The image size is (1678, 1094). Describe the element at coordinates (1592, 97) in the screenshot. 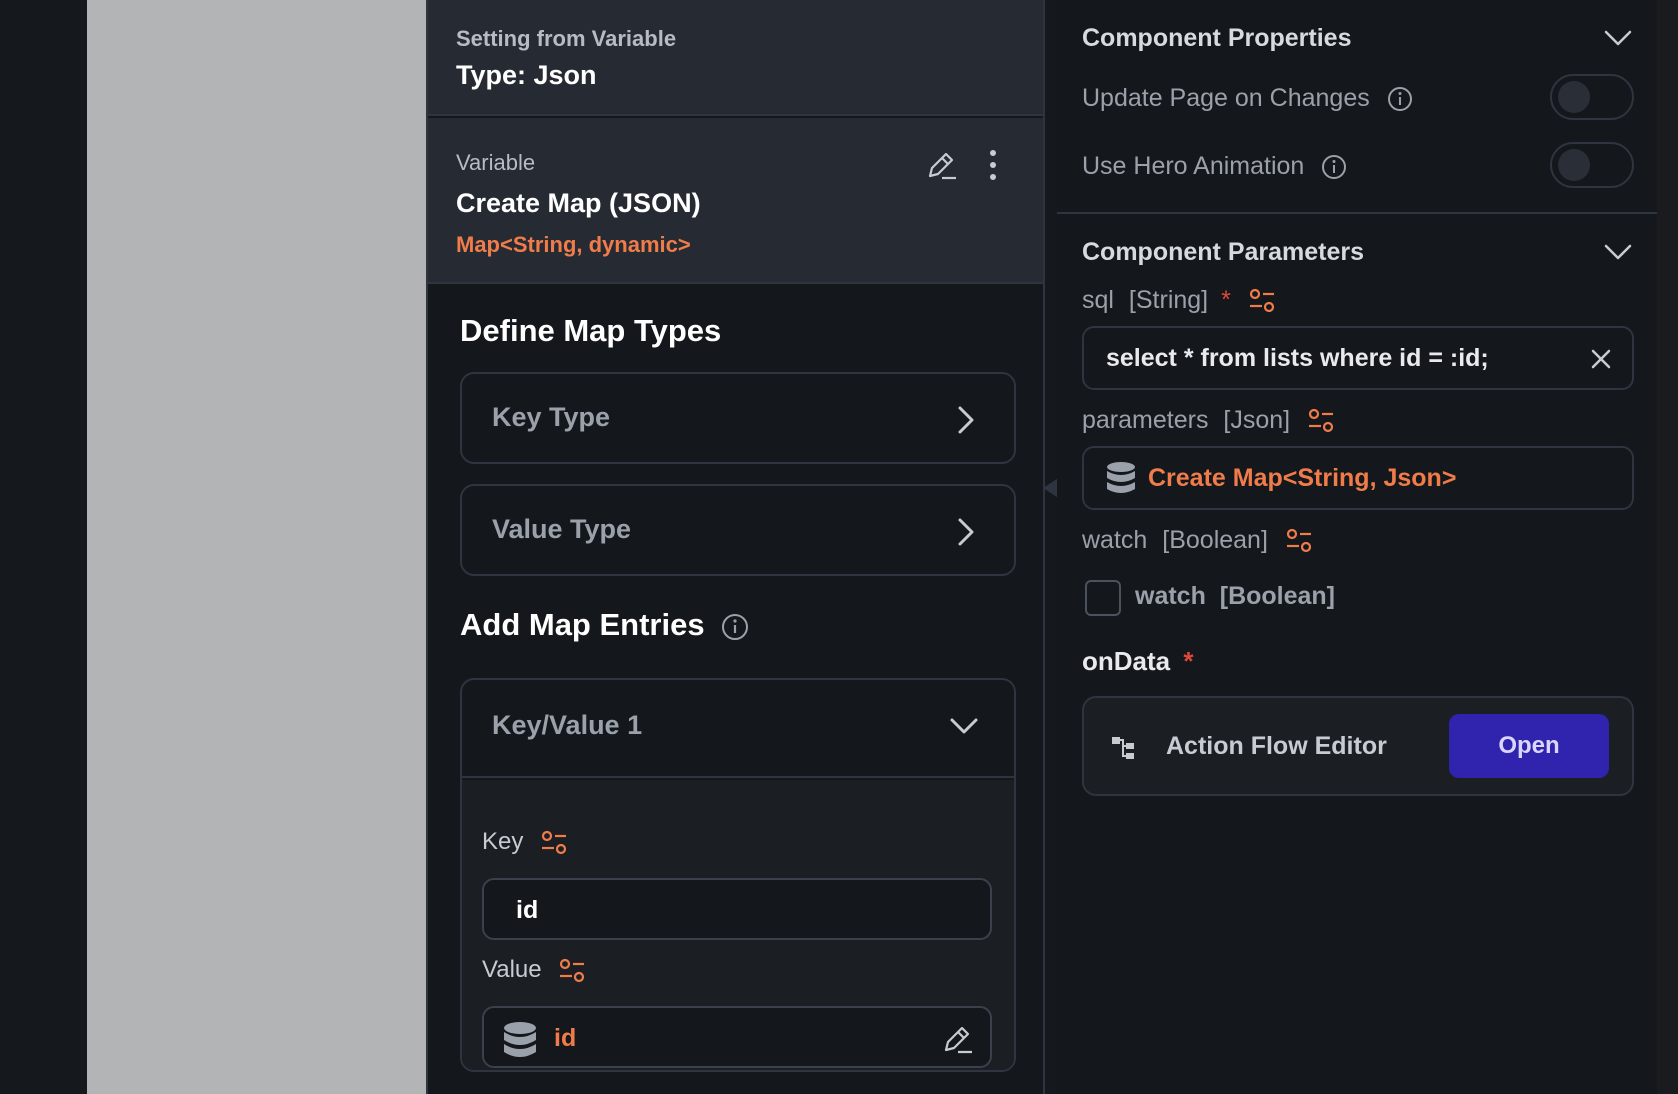

I see `update-page-toggle` at that location.